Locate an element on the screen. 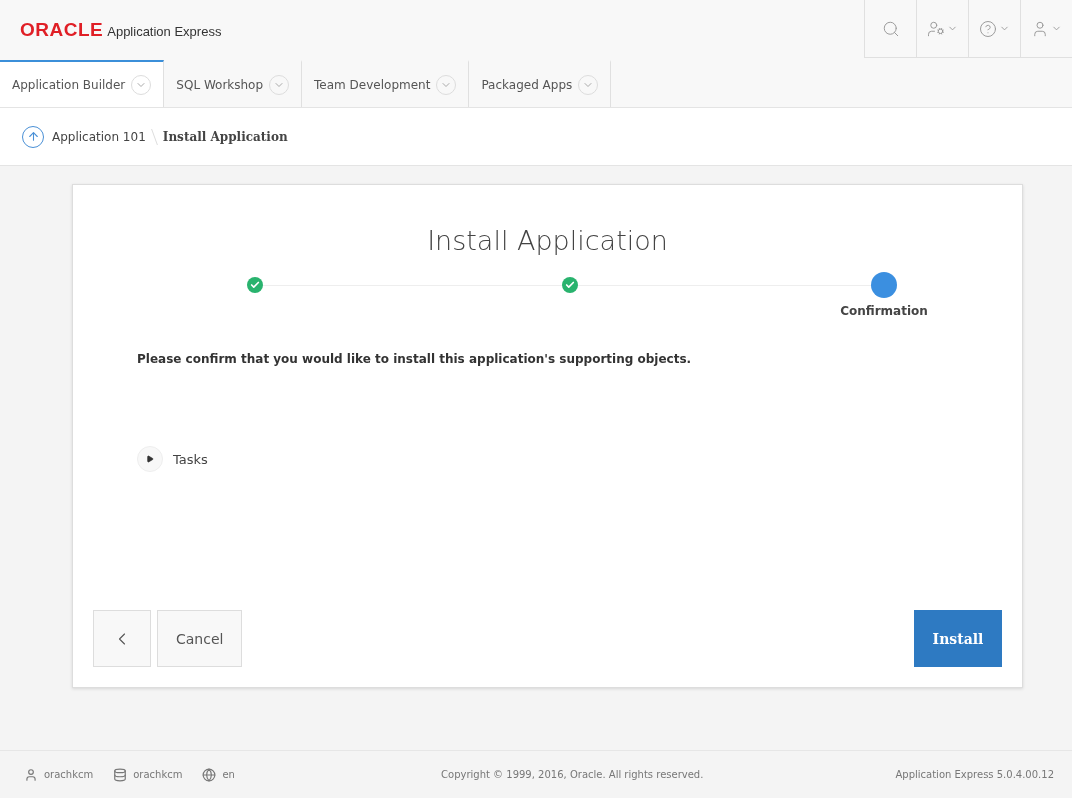 The image size is (1072, 798). search-icon is located at coordinates (890, 28).